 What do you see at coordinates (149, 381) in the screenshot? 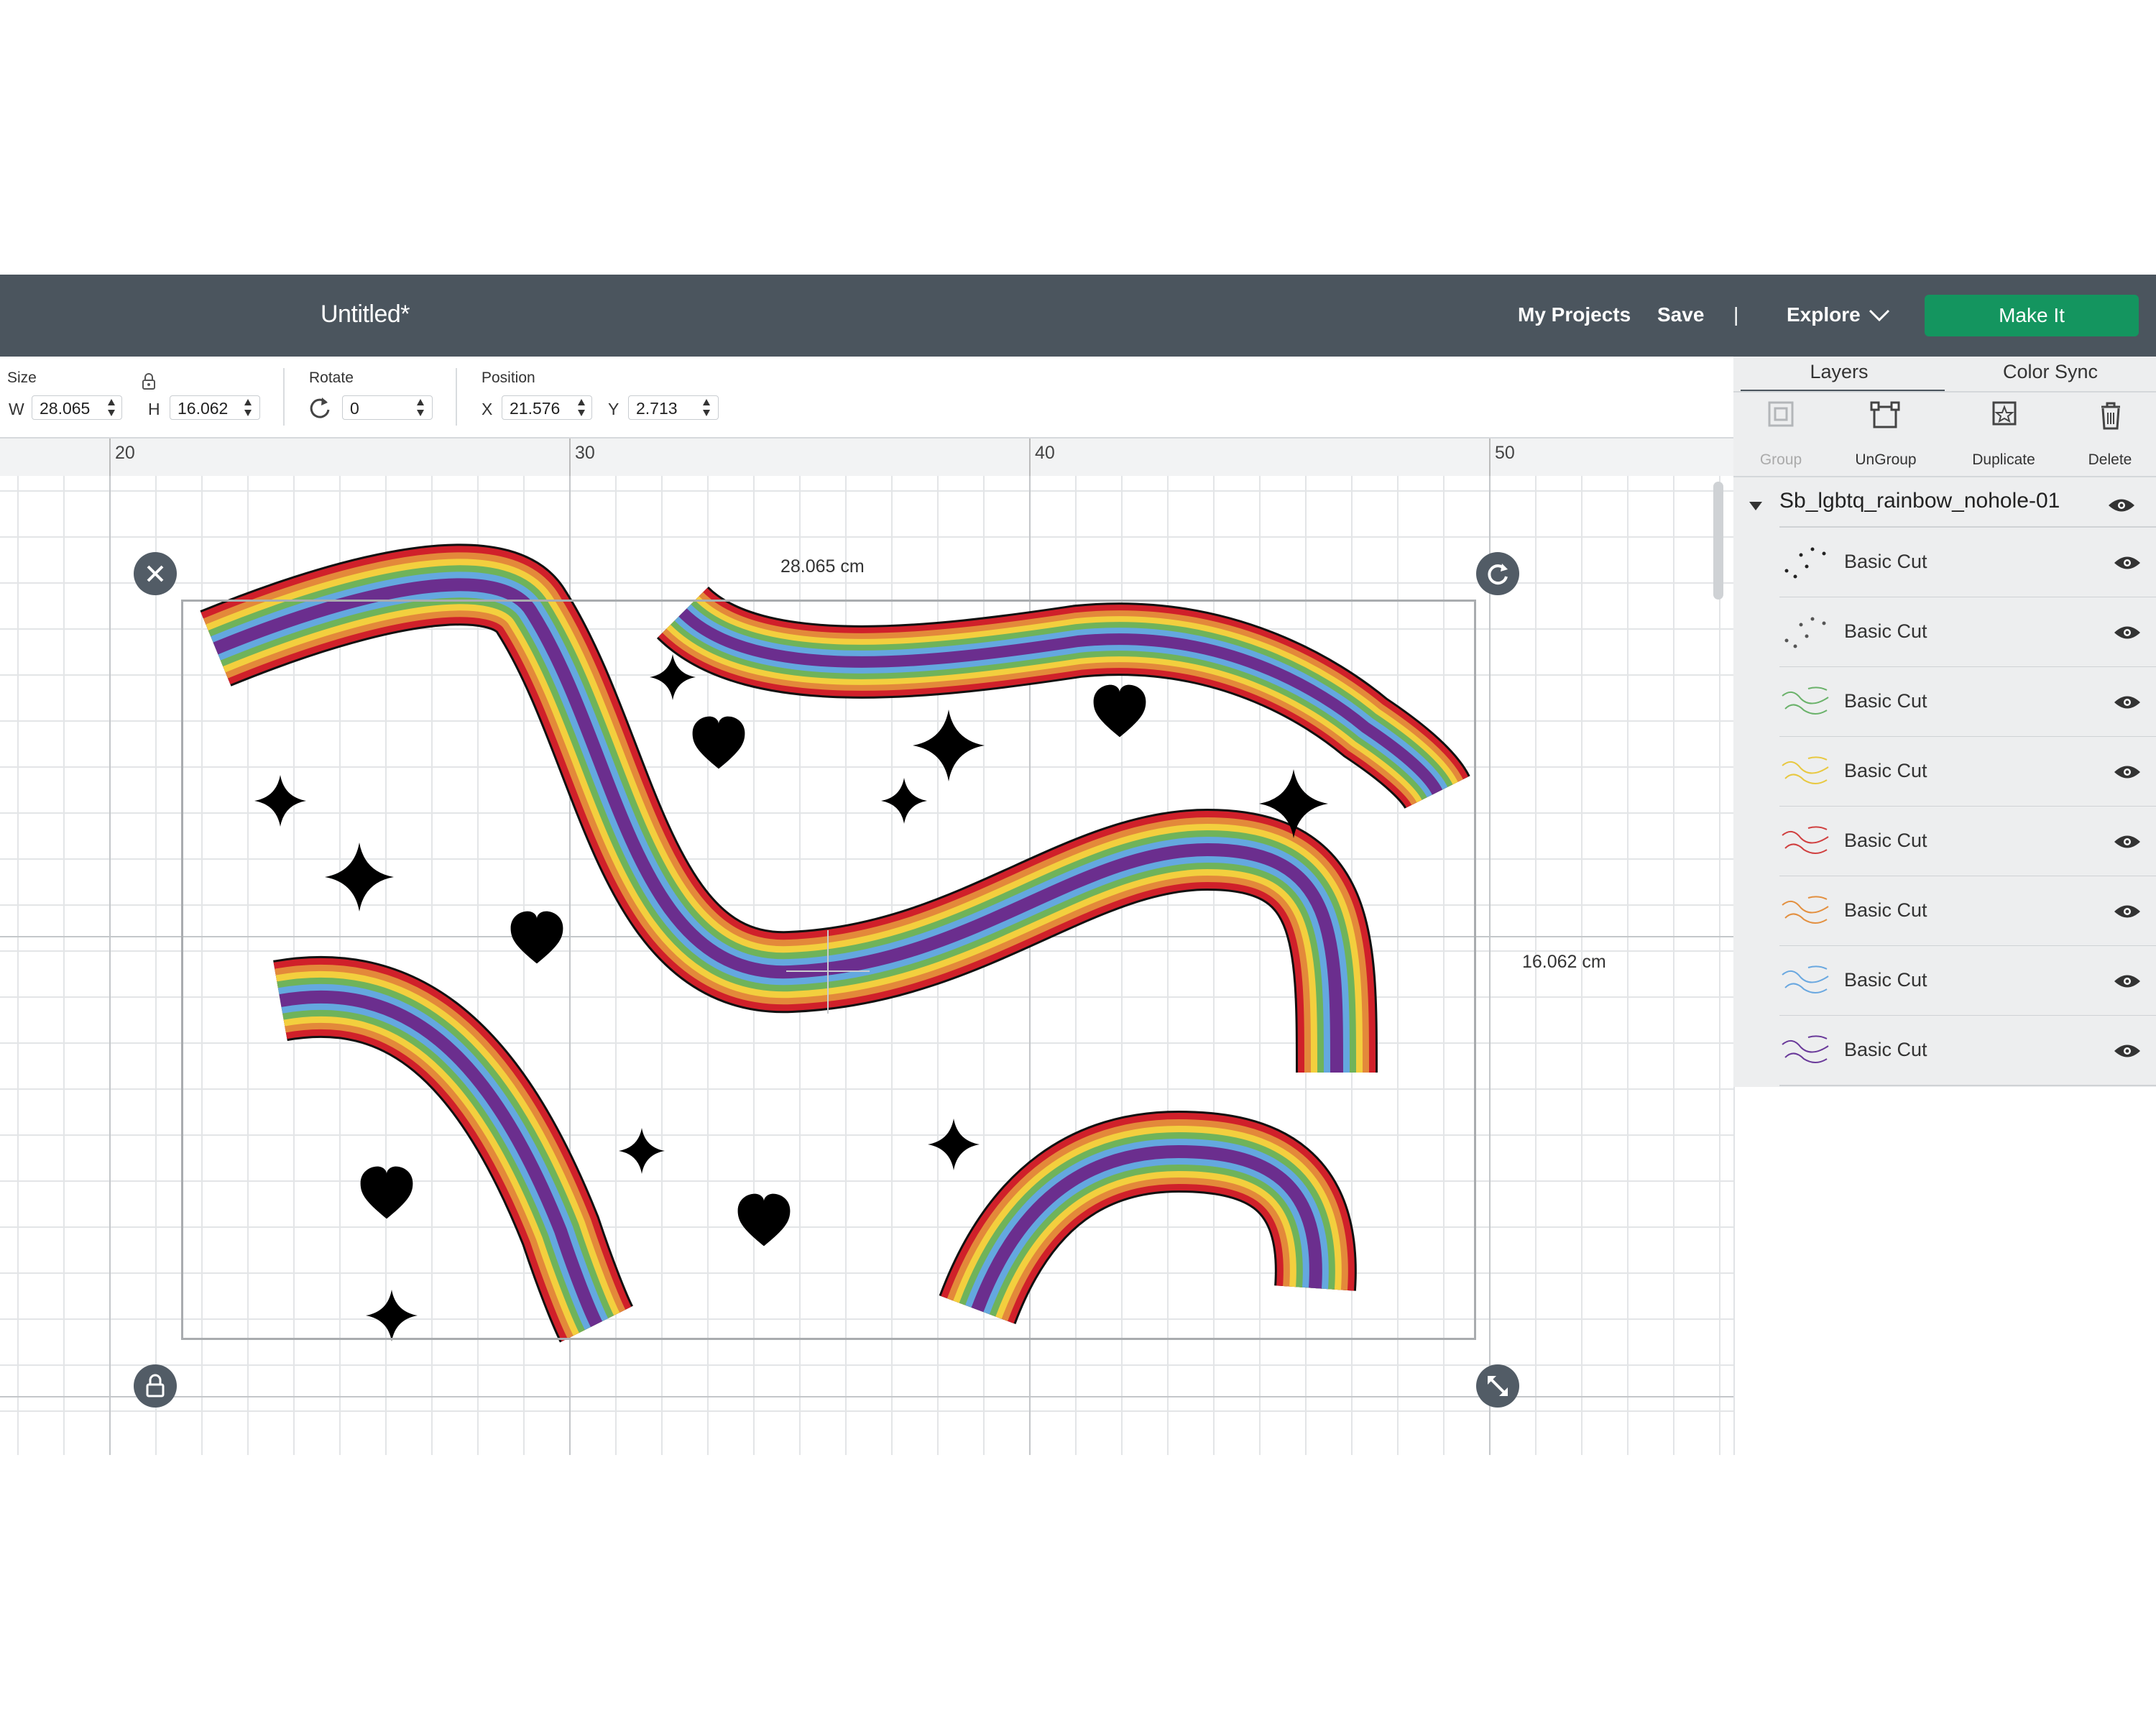
I see `lock-ratio-icon` at bounding box center [149, 381].